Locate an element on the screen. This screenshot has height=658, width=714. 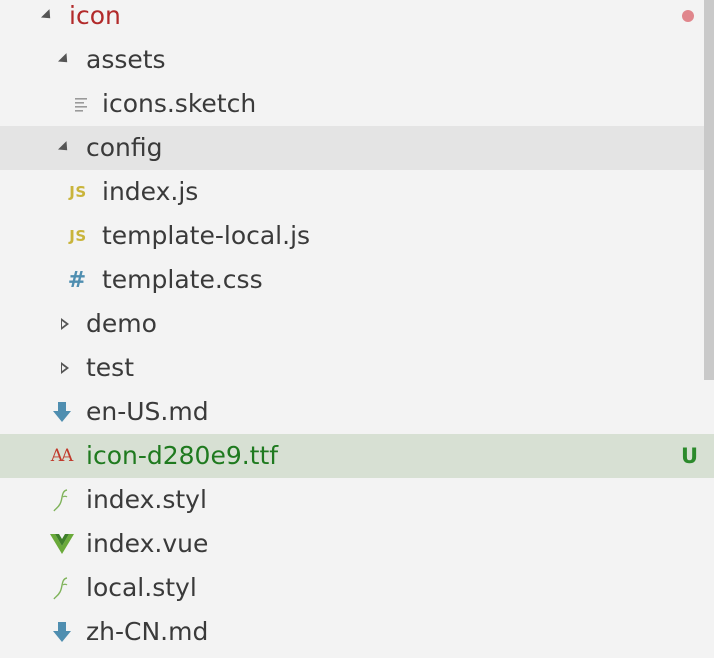
file-label: index.styl is located at coordinates (146, 499).